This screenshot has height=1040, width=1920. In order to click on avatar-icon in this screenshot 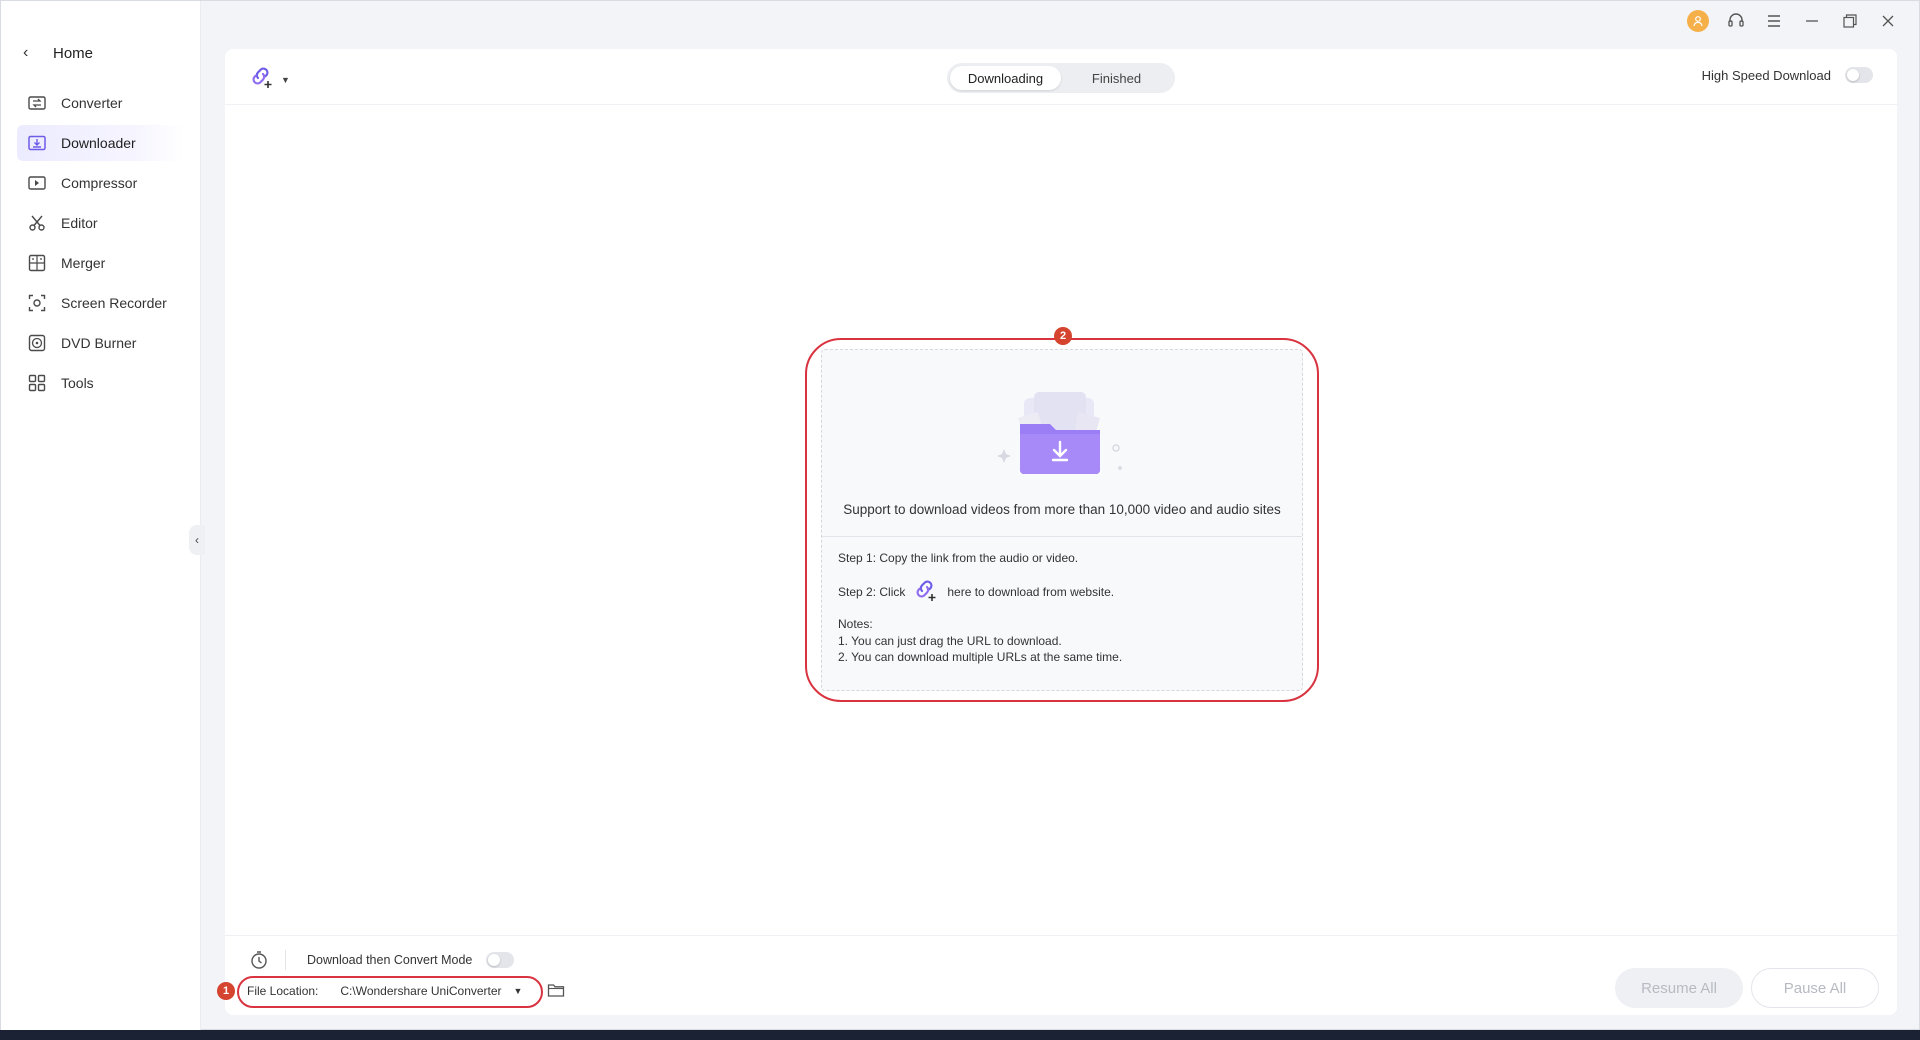, I will do `click(1698, 21)`.